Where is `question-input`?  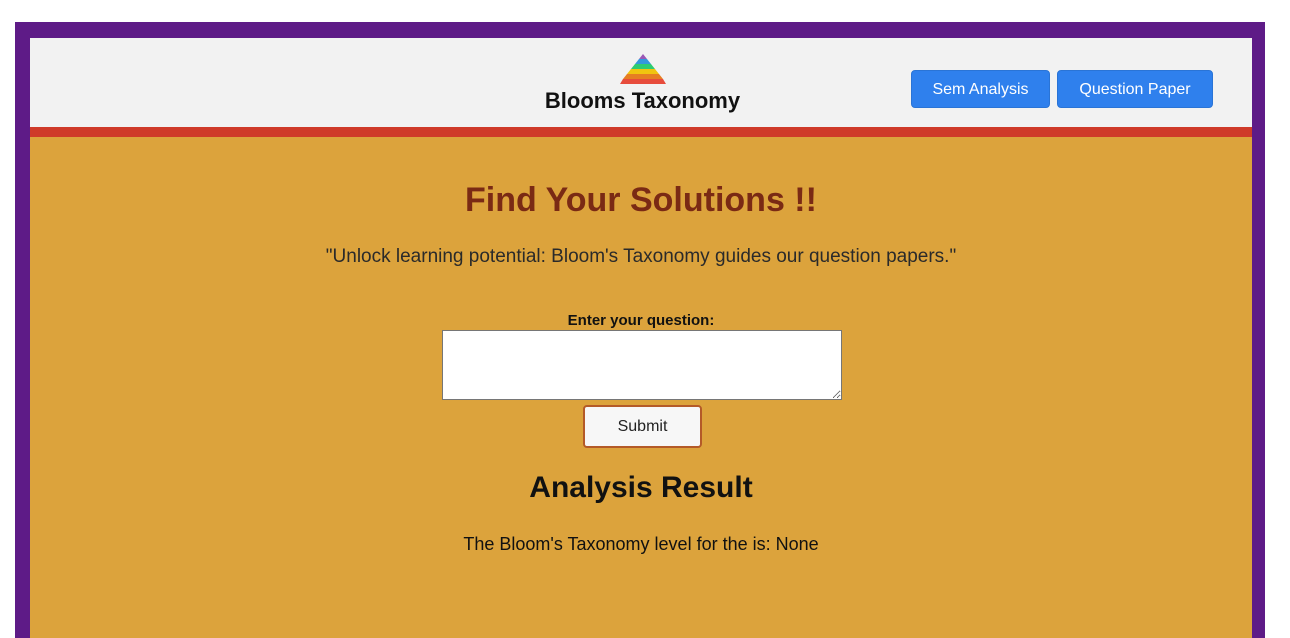
question-input is located at coordinates (642, 365).